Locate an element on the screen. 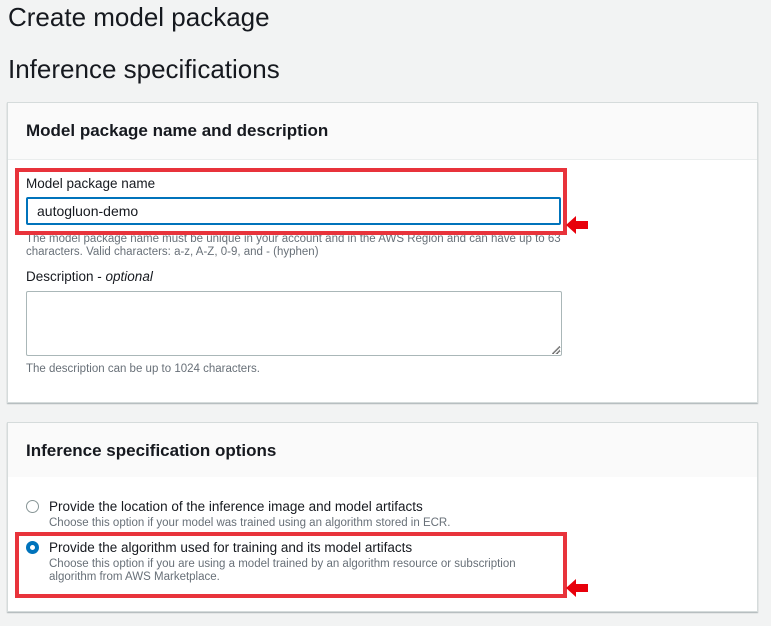 The width and height of the screenshot is (771, 626). resize-grip-icon is located at coordinates (556, 350).